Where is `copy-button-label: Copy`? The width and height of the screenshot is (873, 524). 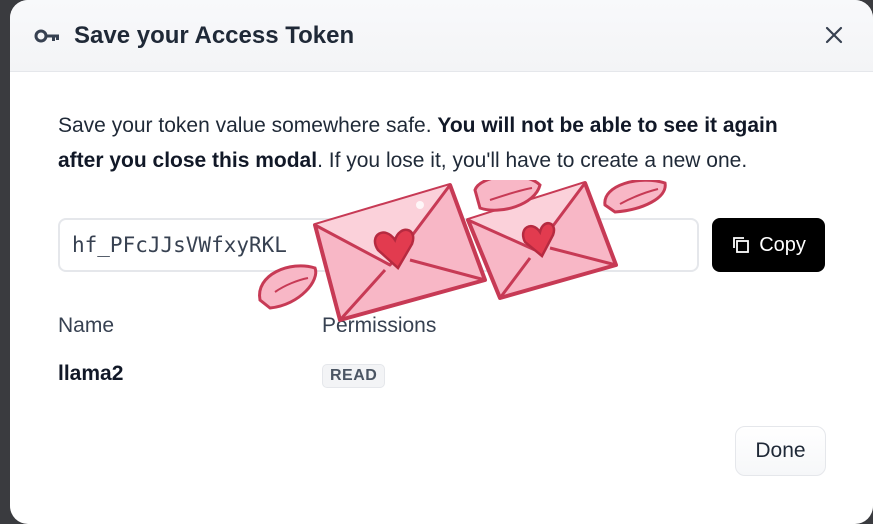
copy-button-label: Copy is located at coordinates (782, 244).